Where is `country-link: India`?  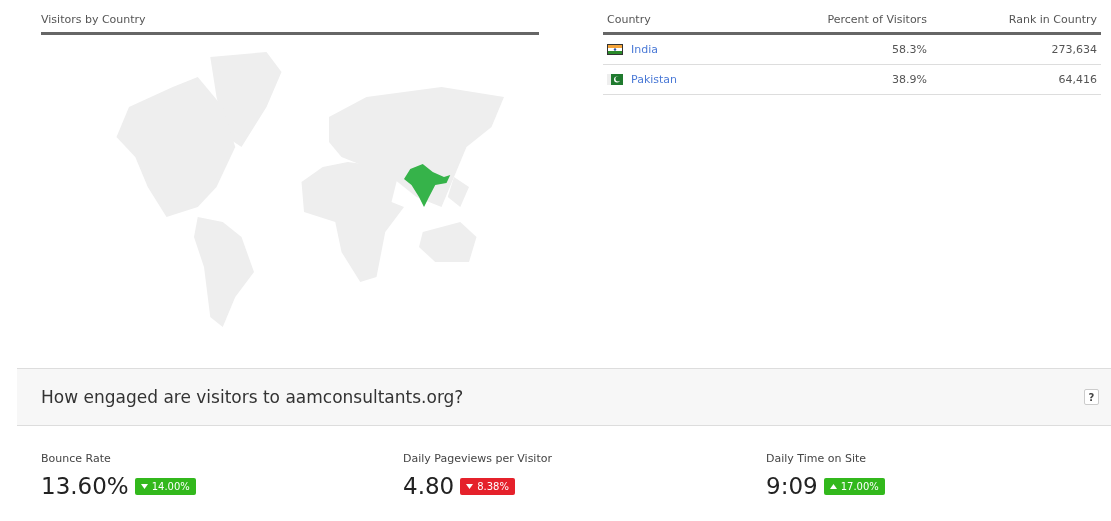 country-link: India is located at coordinates (644, 49).